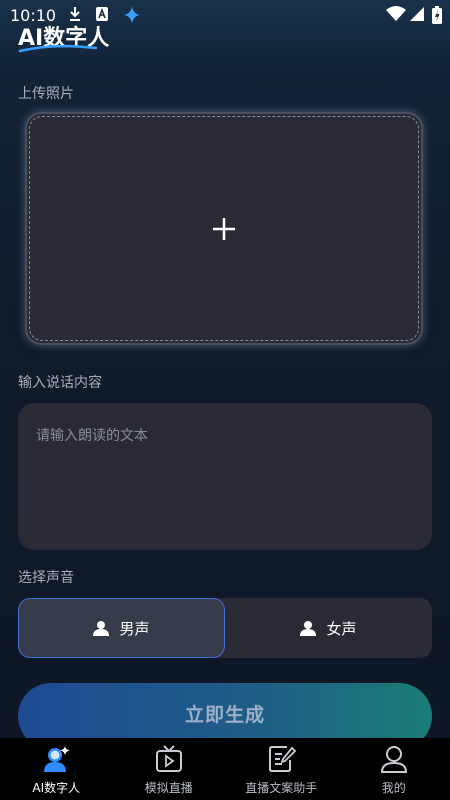  What do you see at coordinates (281, 788) in the screenshot?
I see `tab-label: 直播文案助手` at bounding box center [281, 788].